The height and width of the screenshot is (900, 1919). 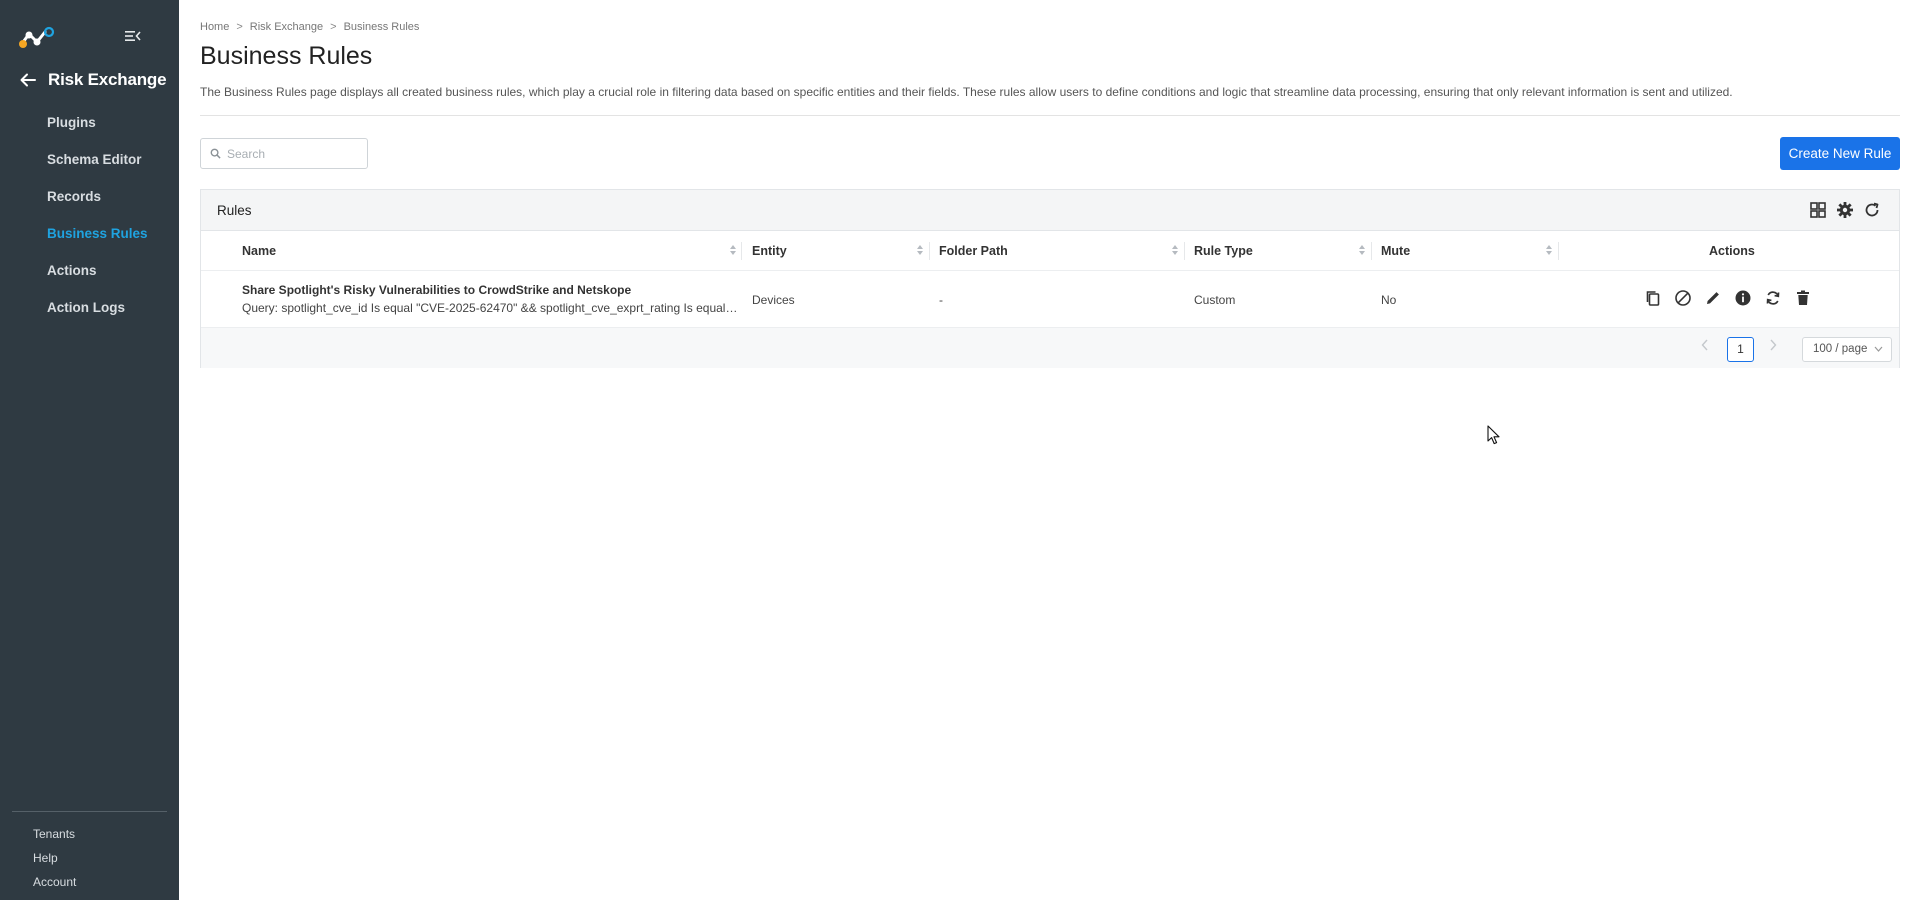 I want to click on row-actions, so click(x=1728, y=298).